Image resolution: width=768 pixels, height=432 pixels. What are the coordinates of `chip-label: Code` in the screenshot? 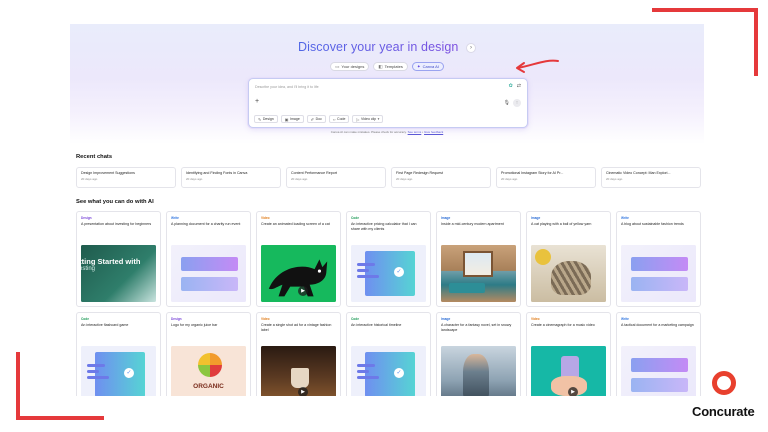 It's located at (341, 119).